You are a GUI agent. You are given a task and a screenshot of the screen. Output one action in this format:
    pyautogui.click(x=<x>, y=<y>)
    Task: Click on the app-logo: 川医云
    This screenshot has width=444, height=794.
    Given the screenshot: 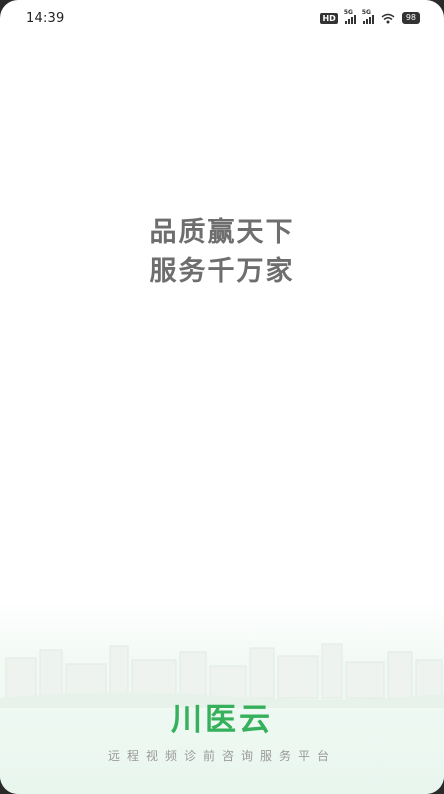 What is the action you would take?
    pyautogui.click(x=222, y=720)
    